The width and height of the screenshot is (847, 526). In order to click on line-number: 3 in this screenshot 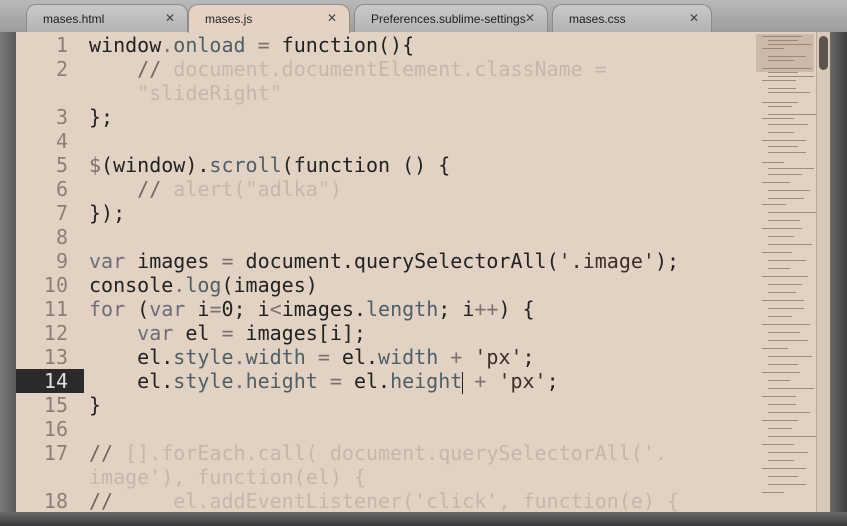, I will do `click(61, 117)`.